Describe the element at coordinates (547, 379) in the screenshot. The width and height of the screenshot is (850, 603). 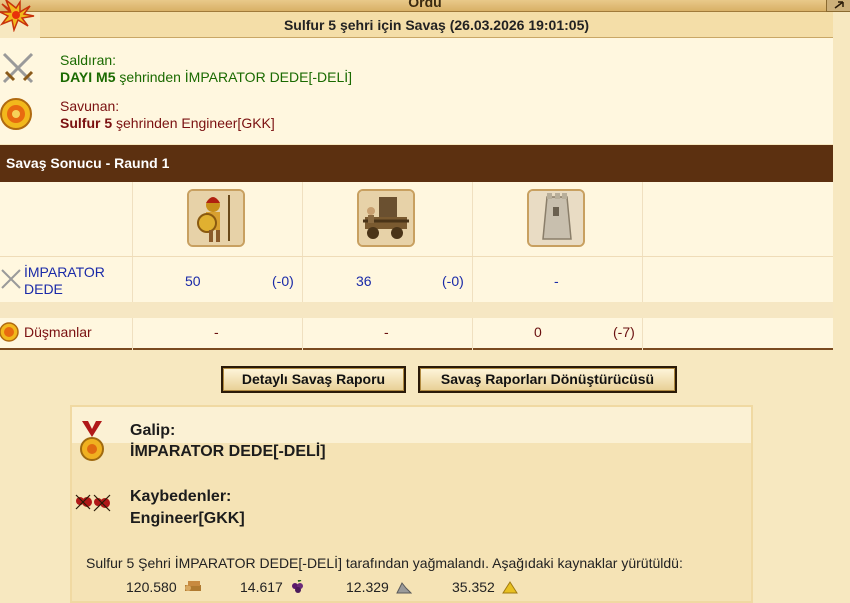
I see `report-converter-button: Savaş Raporları Dönüştürücüsü` at that location.